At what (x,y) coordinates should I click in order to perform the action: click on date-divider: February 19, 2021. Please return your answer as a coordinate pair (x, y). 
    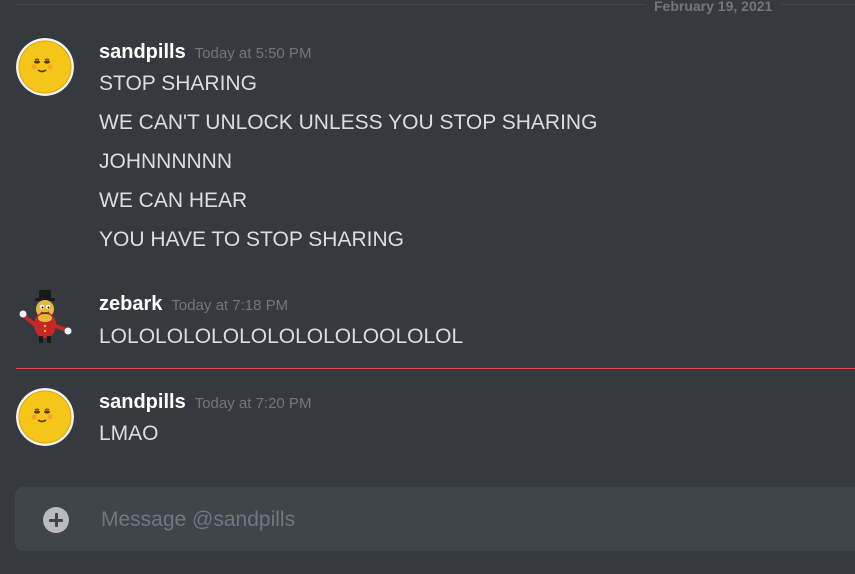
    Looking at the image, I should click on (435, 7).